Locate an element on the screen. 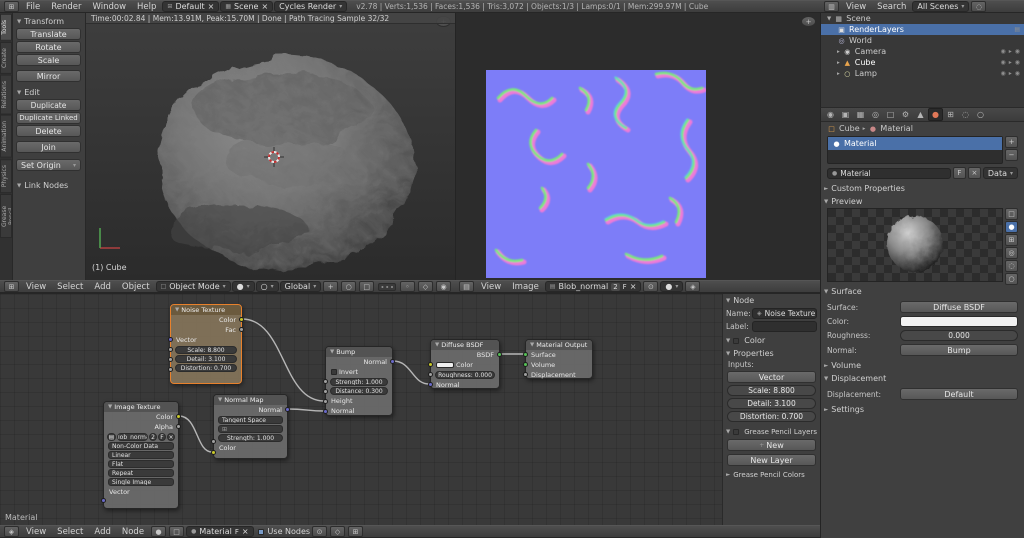  displacement-panel-header: ▼ Displacement is located at coordinates (922, 378).